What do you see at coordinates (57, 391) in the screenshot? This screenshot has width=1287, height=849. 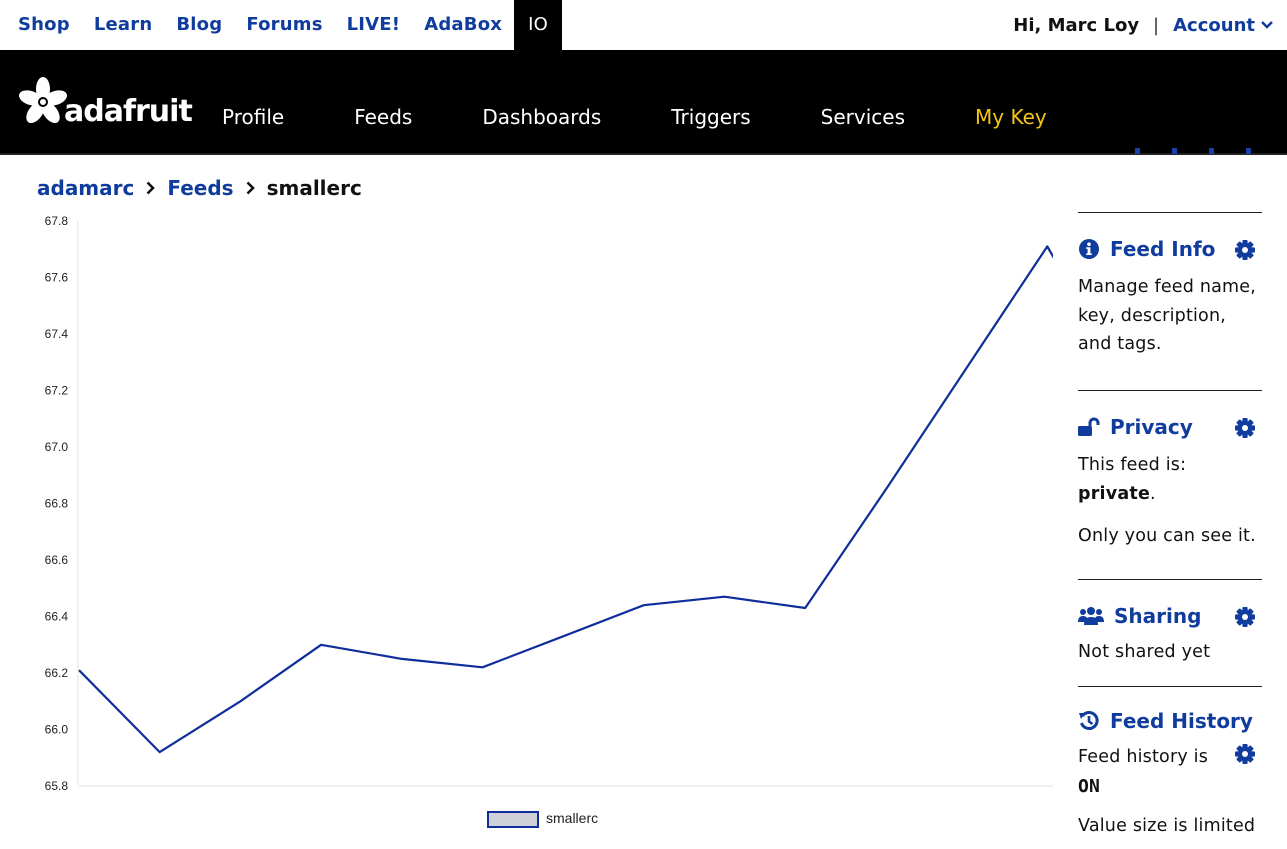 I see `y-tick-label: 67.2` at bounding box center [57, 391].